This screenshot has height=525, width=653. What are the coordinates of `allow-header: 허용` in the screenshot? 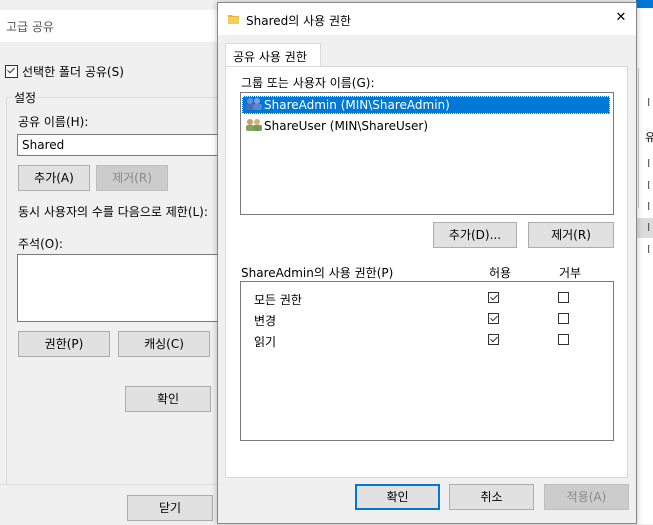 It's located at (500, 273).